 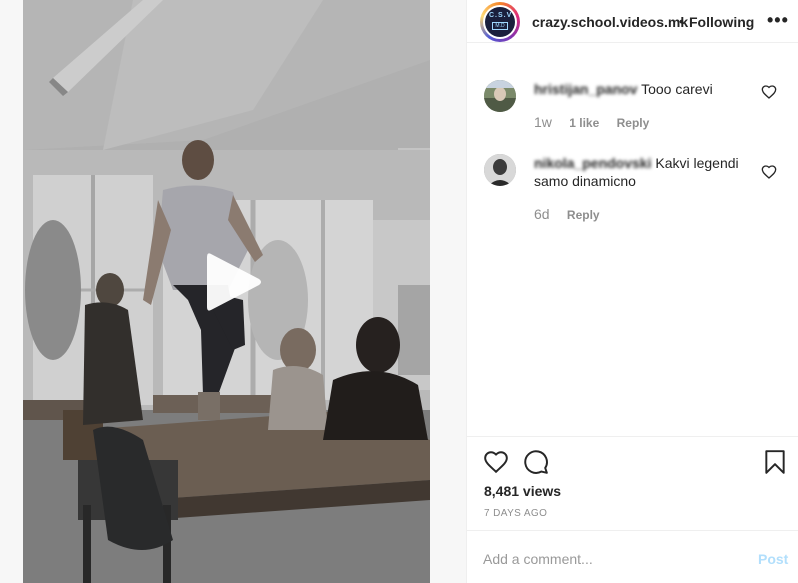 What do you see at coordinates (775, 462) in the screenshot?
I see `bookmark-icon` at bounding box center [775, 462].